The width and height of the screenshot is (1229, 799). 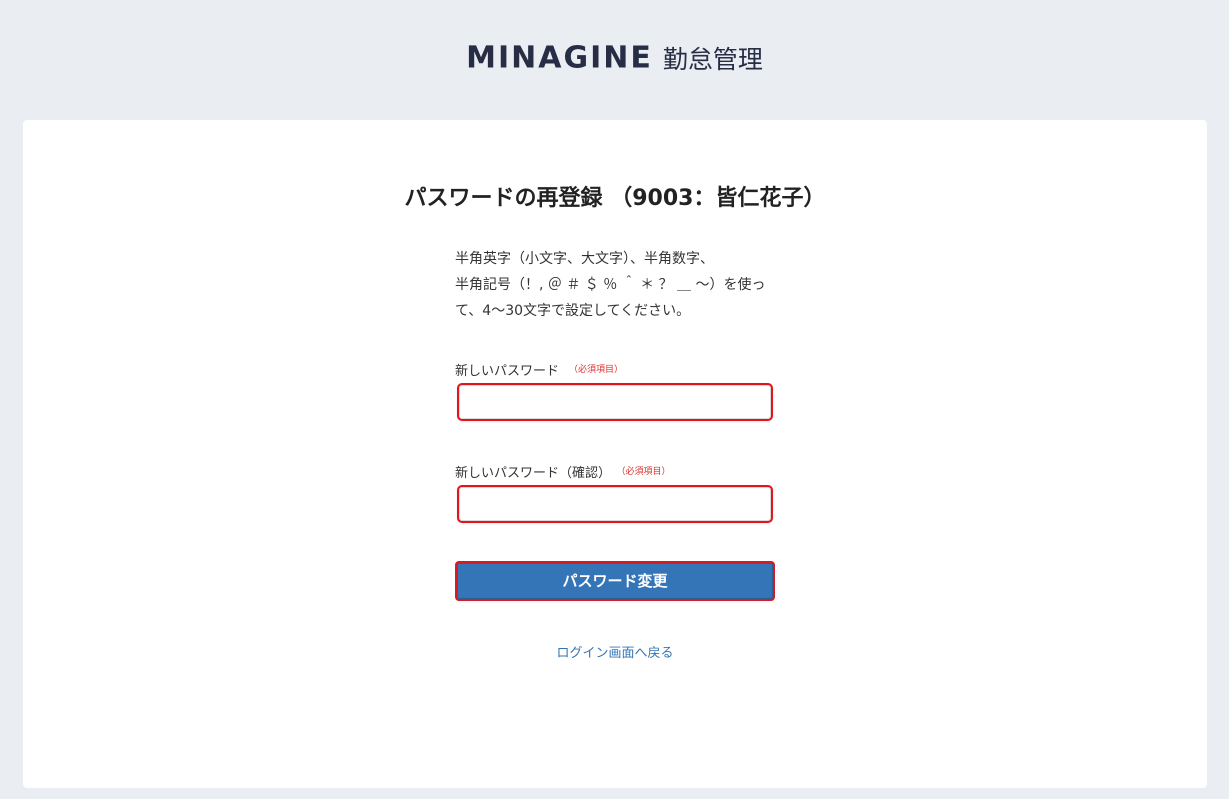 What do you see at coordinates (615, 198) in the screenshot?
I see `page-title: パスワードの再登録 （9003：皆仁花子）` at bounding box center [615, 198].